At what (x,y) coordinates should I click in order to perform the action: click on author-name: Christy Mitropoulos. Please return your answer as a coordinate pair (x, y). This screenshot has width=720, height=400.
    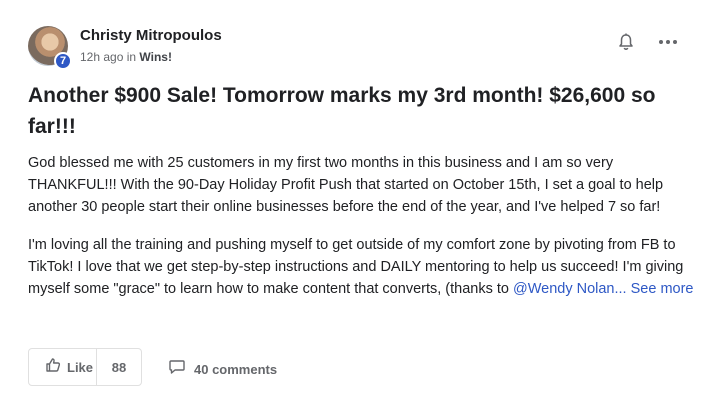
    Looking at the image, I should click on (151, 35).